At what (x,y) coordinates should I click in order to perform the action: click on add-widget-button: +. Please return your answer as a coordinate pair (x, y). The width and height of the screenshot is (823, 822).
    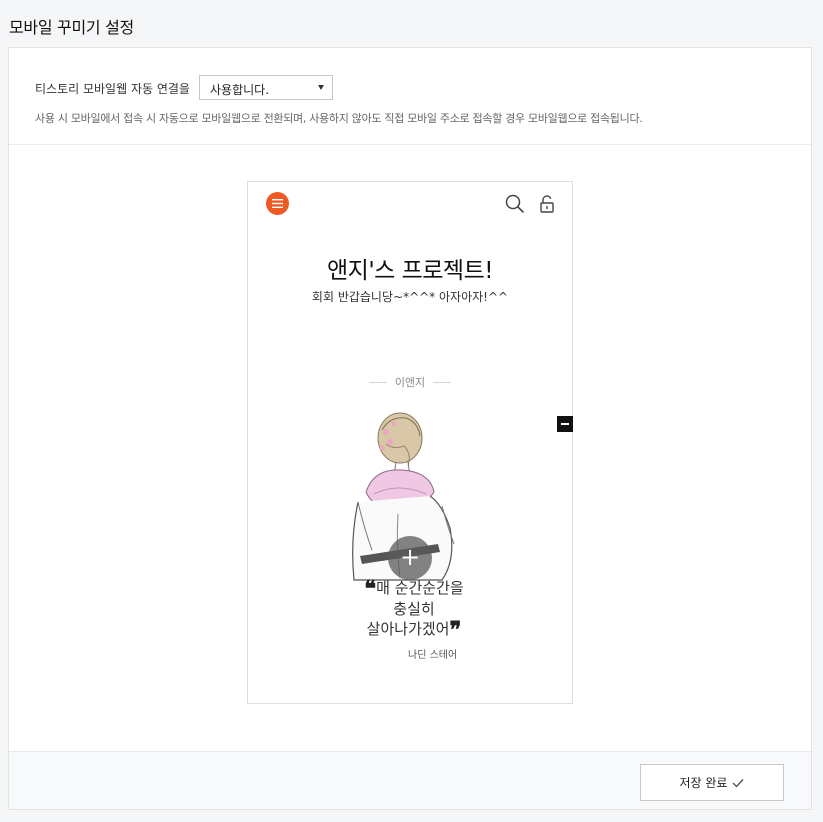
    Looking at the image, I should click on (410, 558).